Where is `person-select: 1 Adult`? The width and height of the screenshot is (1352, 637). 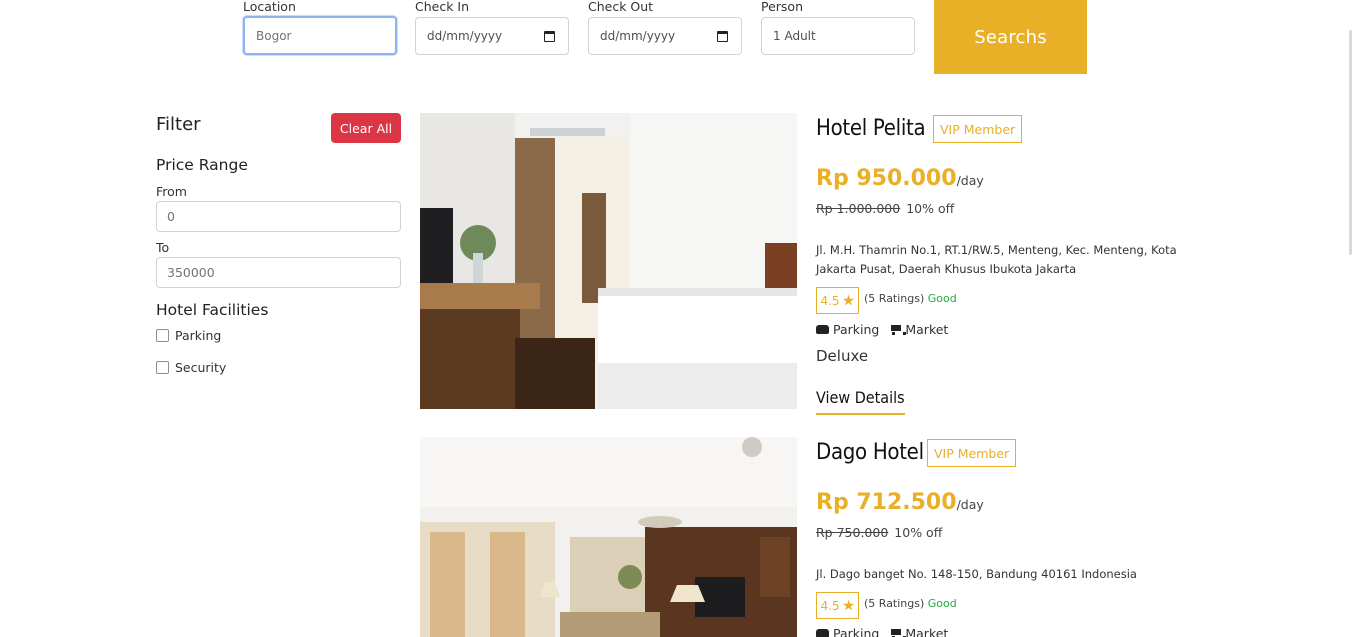
person-select: 1 Adult is located at coordinates (838, 36).